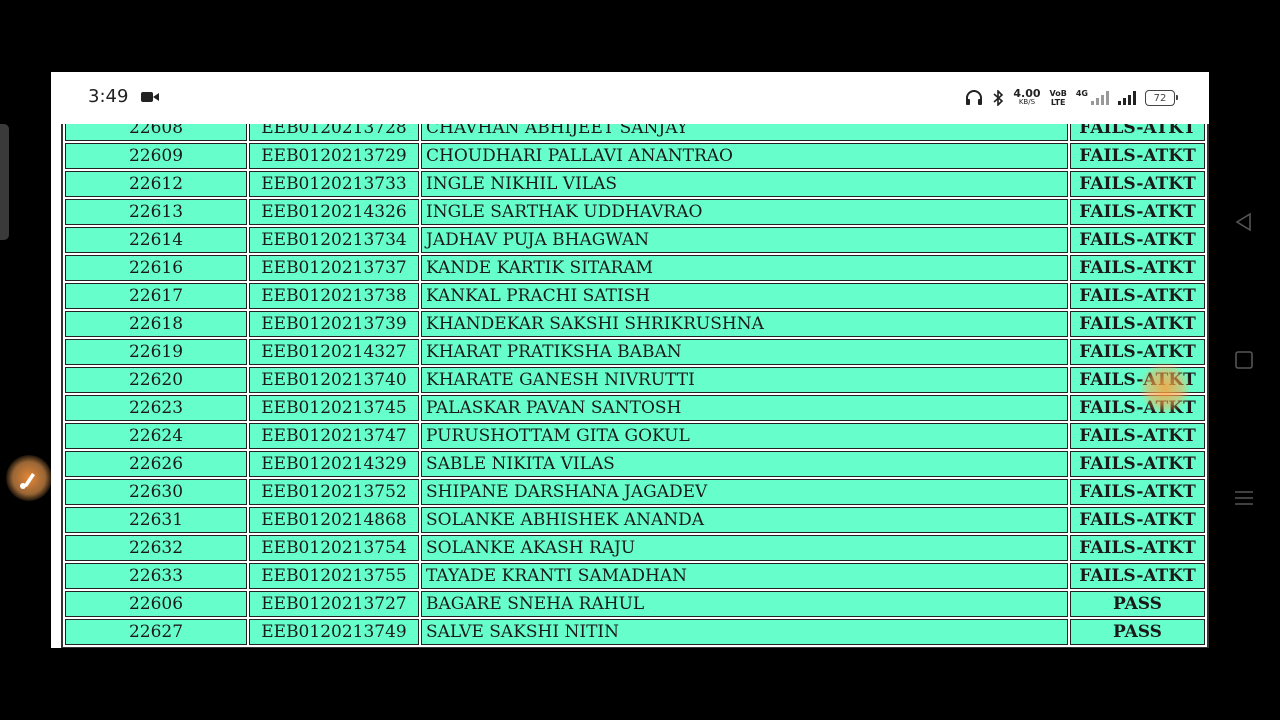  Describe the element at coordinates (156, 520) in the screenshot. I see `seat-number-cell: 22631` at that location.